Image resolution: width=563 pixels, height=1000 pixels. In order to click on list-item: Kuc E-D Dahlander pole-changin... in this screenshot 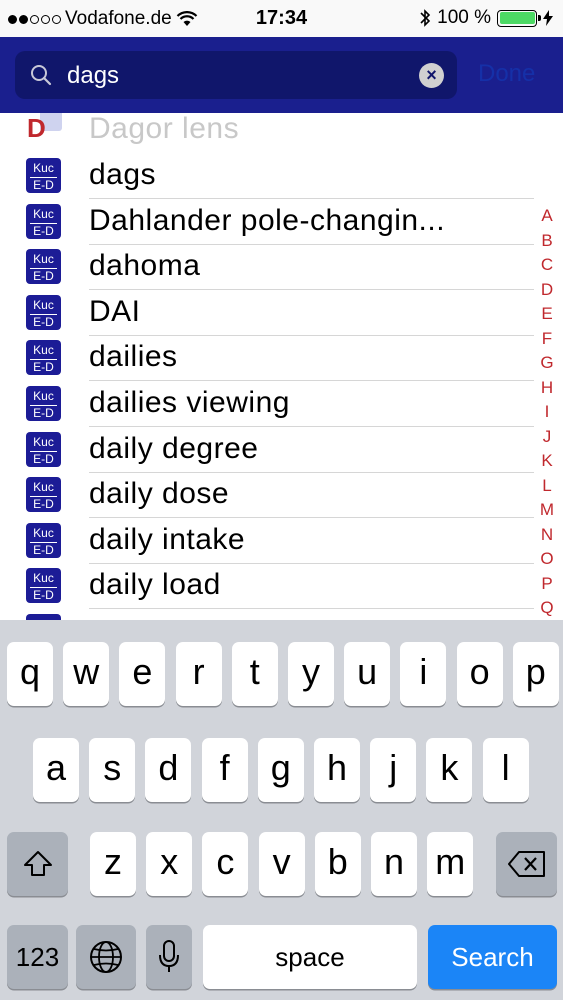, I will do `click(270, 222)`.